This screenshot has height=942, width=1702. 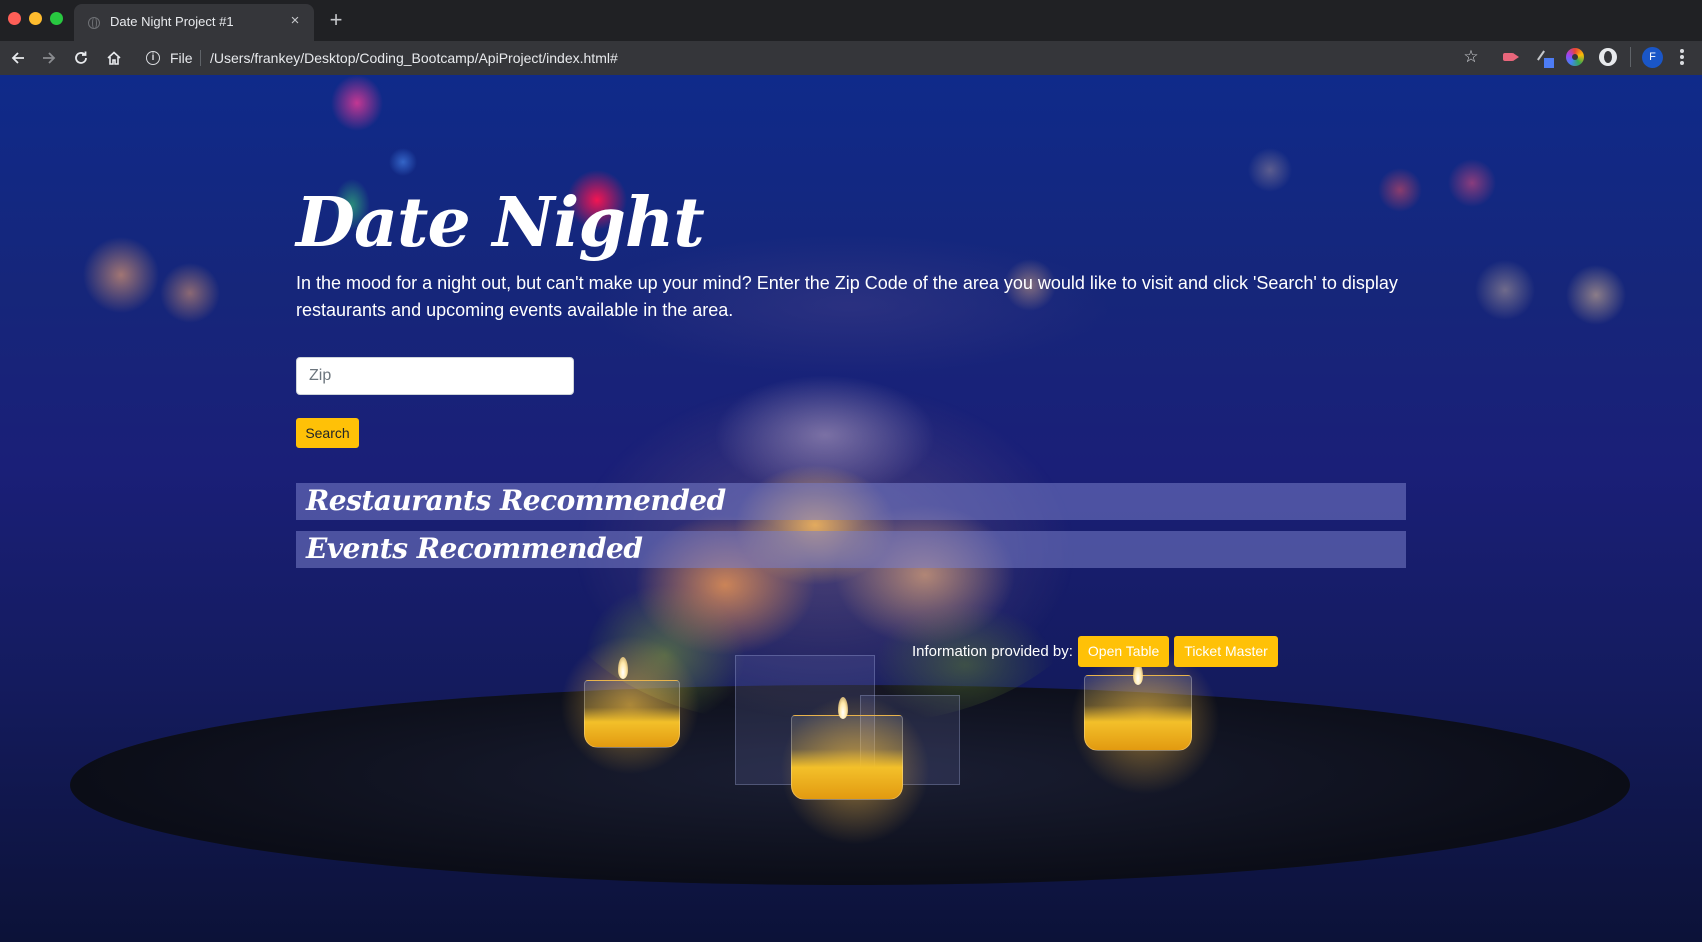 I want to click on restaurants-section: Restaurants Recommended, so click(x=851, y=501).